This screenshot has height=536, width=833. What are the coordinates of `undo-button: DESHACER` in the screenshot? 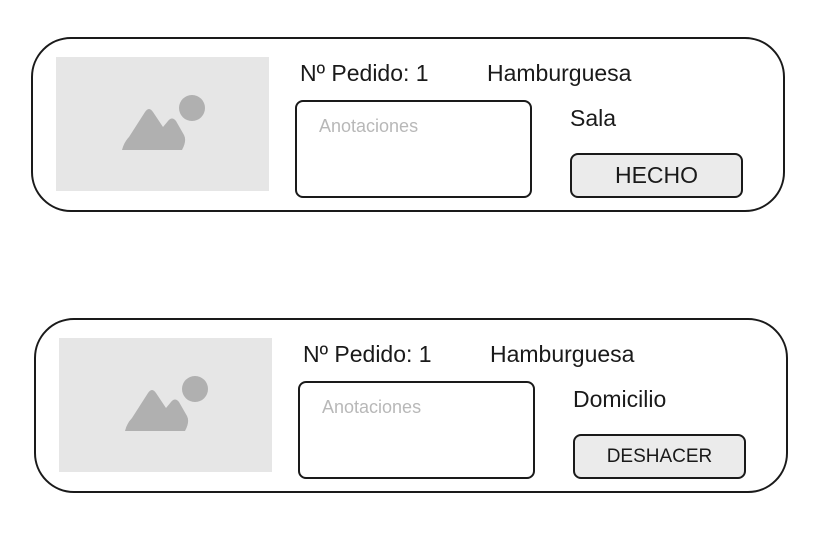 It's located at (659, 456).